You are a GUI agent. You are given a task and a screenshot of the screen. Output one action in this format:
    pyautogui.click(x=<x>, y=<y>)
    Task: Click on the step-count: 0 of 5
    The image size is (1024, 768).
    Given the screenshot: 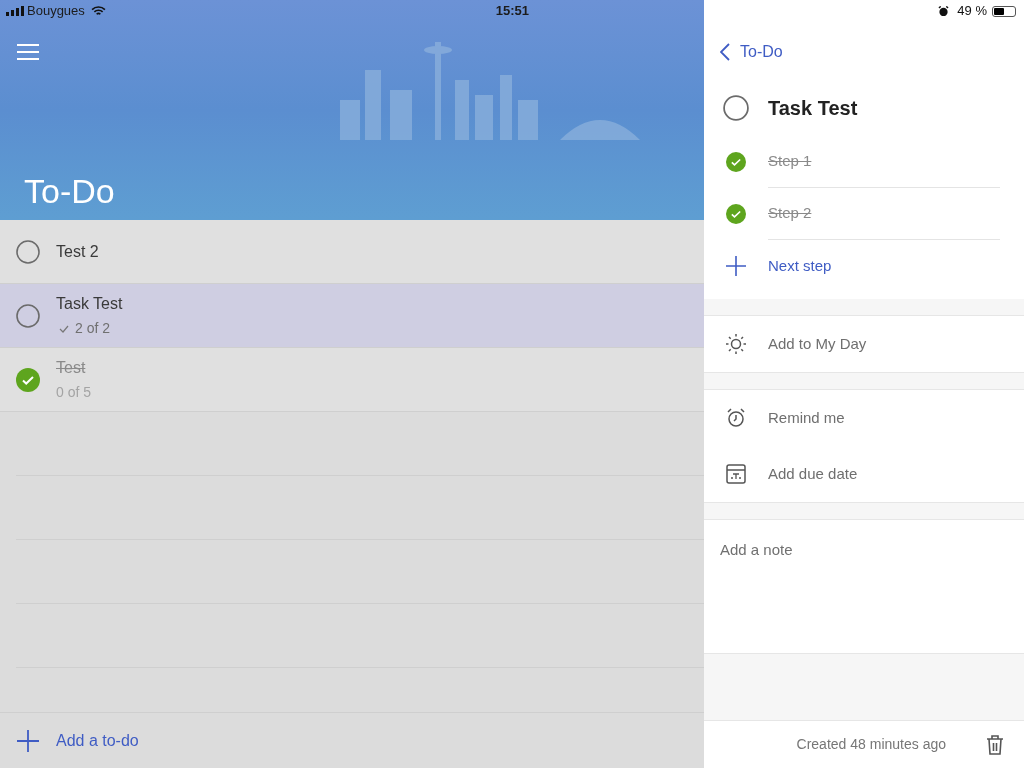 What is the action you would take?
    pyautogui.click(x=74, y=392)
    